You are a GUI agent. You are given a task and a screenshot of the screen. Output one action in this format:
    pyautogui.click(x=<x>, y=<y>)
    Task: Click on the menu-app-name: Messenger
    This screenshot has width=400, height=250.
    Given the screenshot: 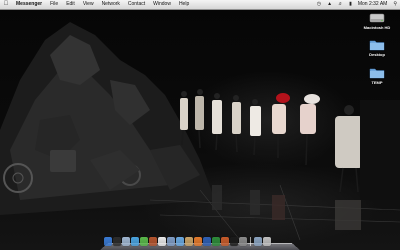 What is the action you would take?
    pyautogui.click(x=29, y=4)
    